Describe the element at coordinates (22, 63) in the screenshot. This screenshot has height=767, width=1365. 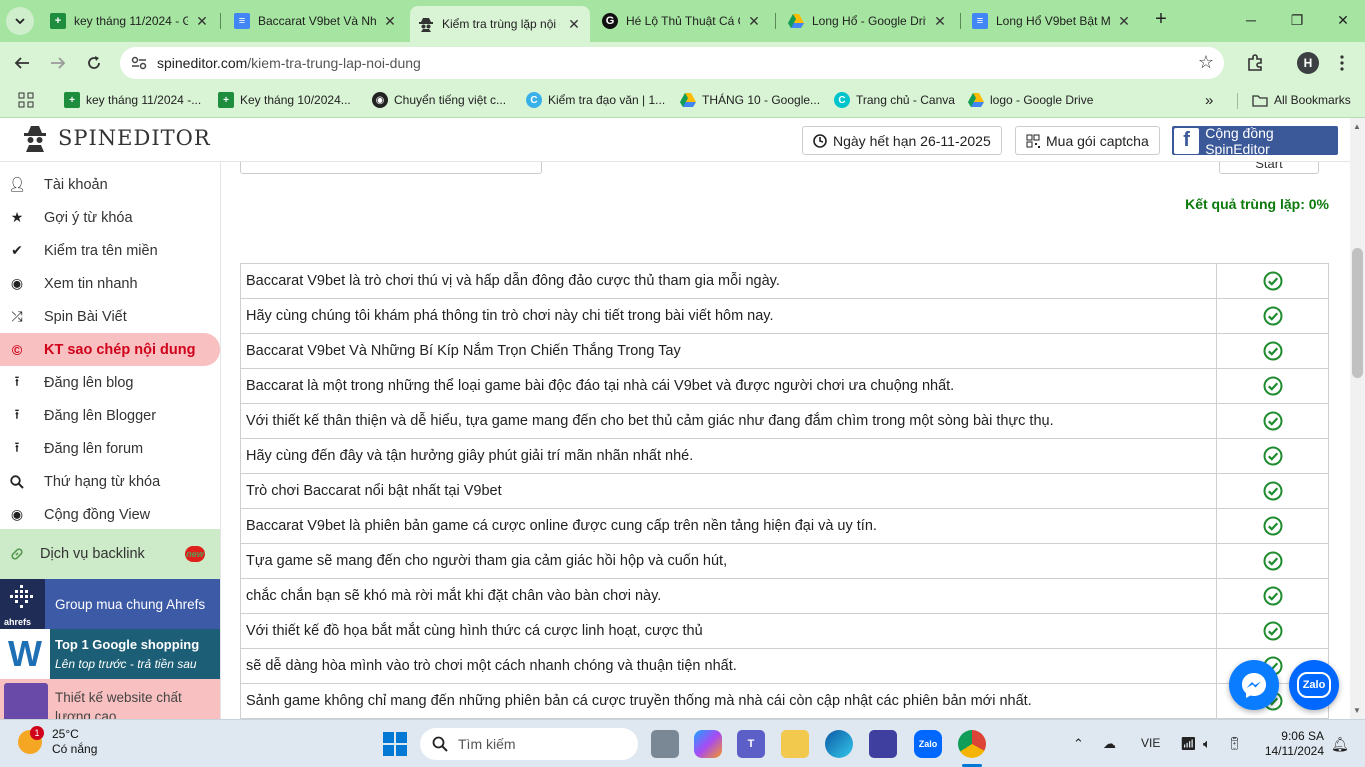
I see `back-button` at that location.